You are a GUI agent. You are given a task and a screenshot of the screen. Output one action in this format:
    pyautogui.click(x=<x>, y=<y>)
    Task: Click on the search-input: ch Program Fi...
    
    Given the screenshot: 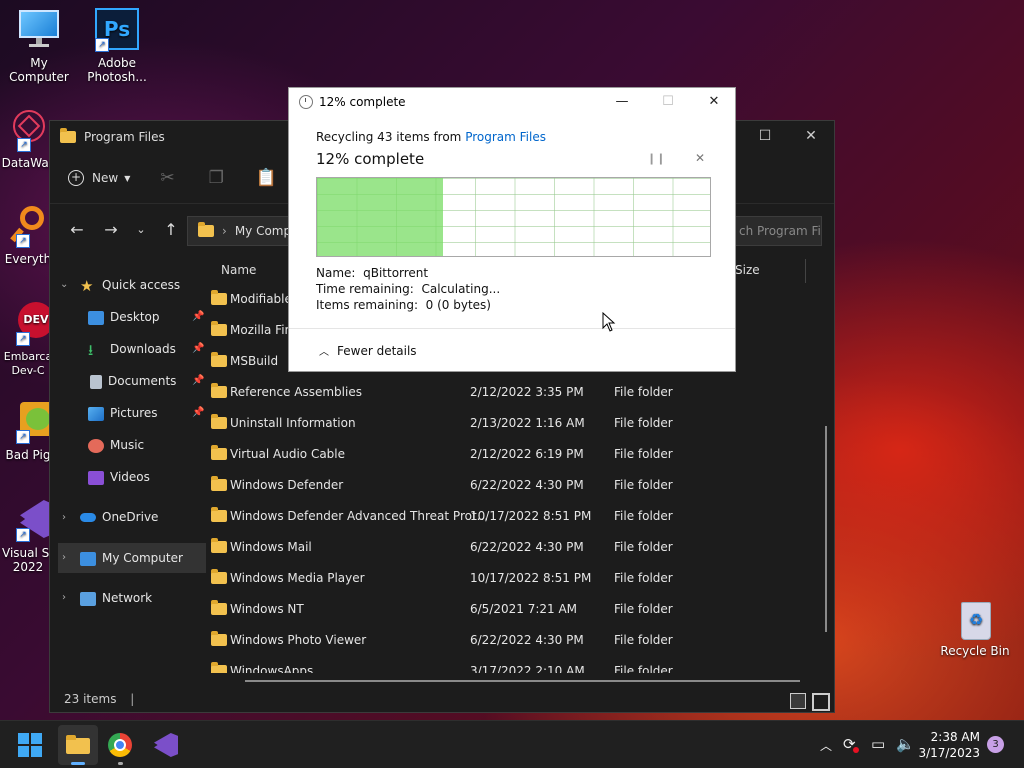 What is the action you would take?
    pyautogui.click(x=778, y=231)
    